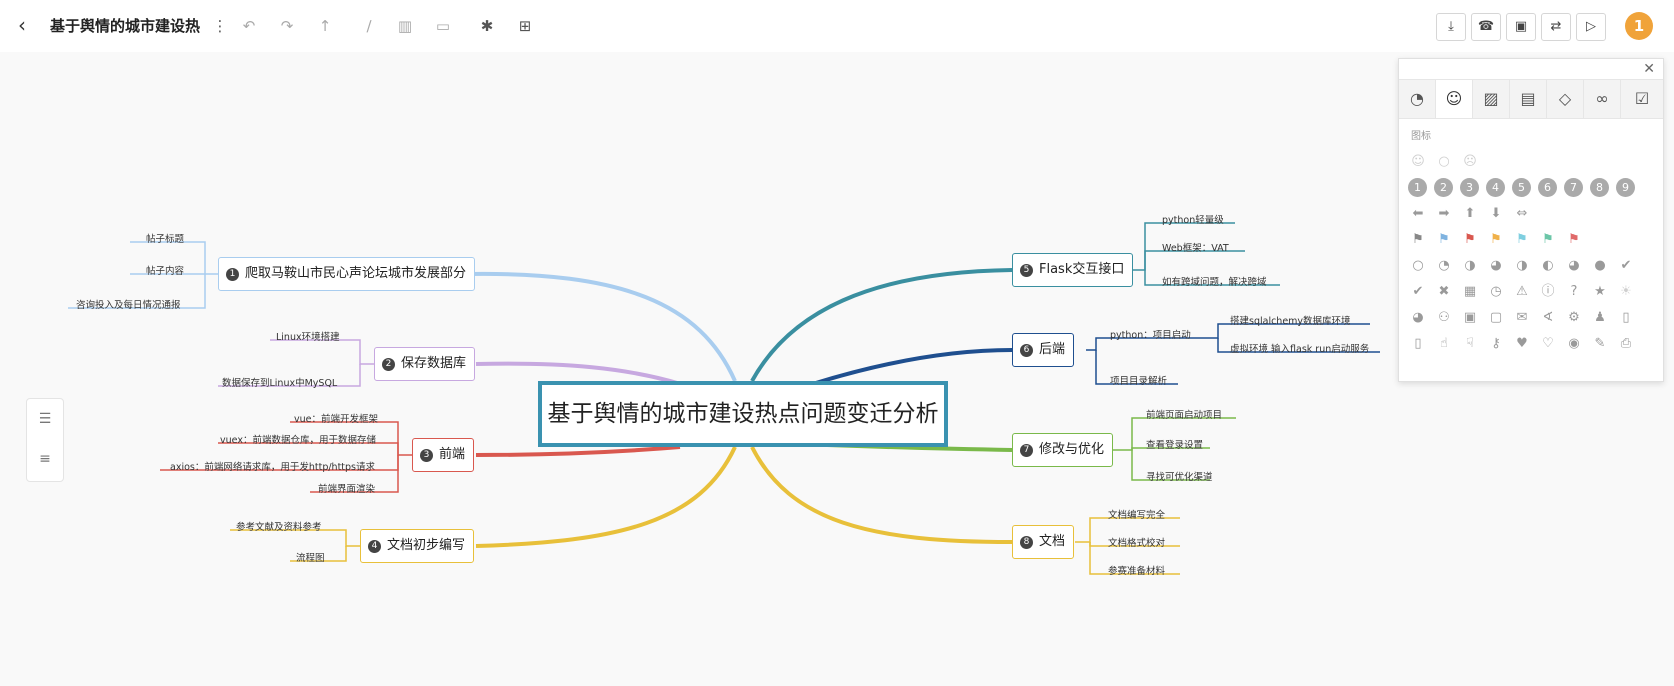  Describe the element at coordinates (425, 364) in the screenshot. I see `branch-node-2: 2 保存数据库` at that location.